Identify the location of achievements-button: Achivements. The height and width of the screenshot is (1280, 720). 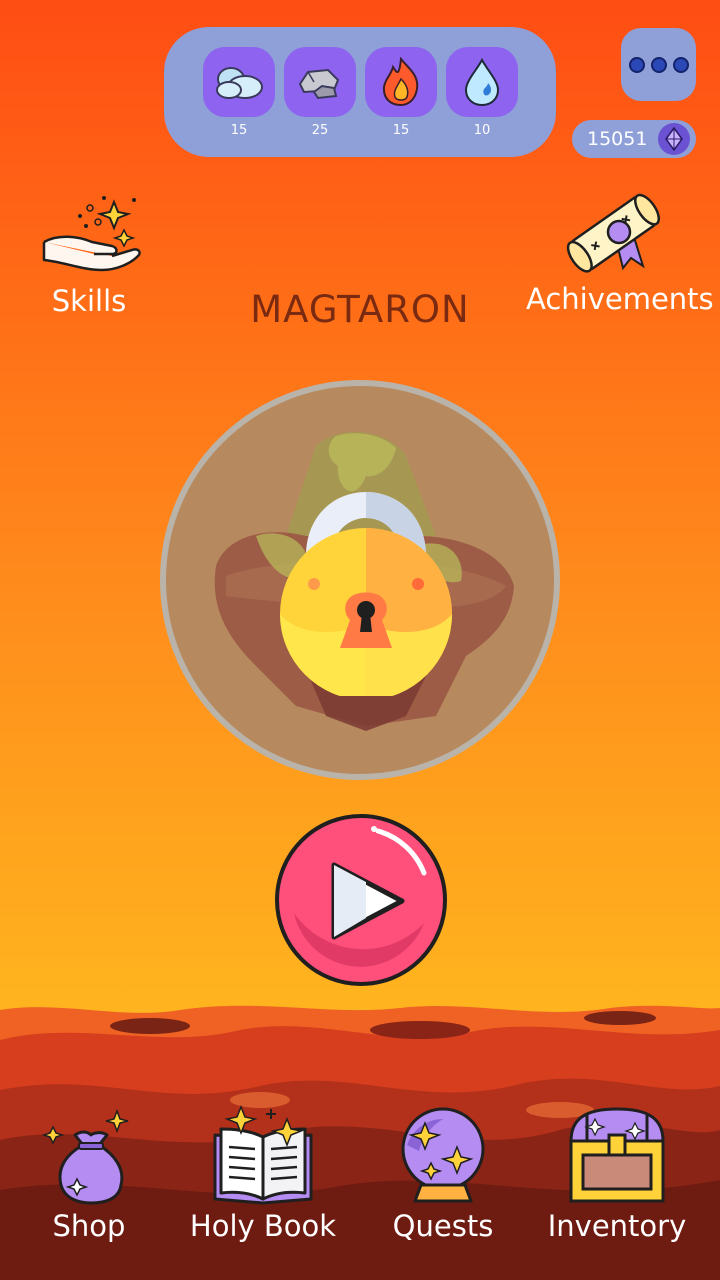
(620, 251).